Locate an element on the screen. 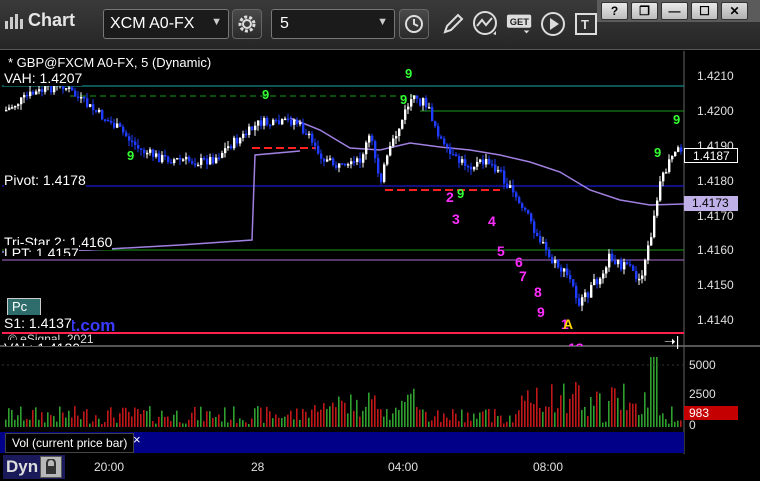  volume-close-button: × is located at coordinates (137, 439).